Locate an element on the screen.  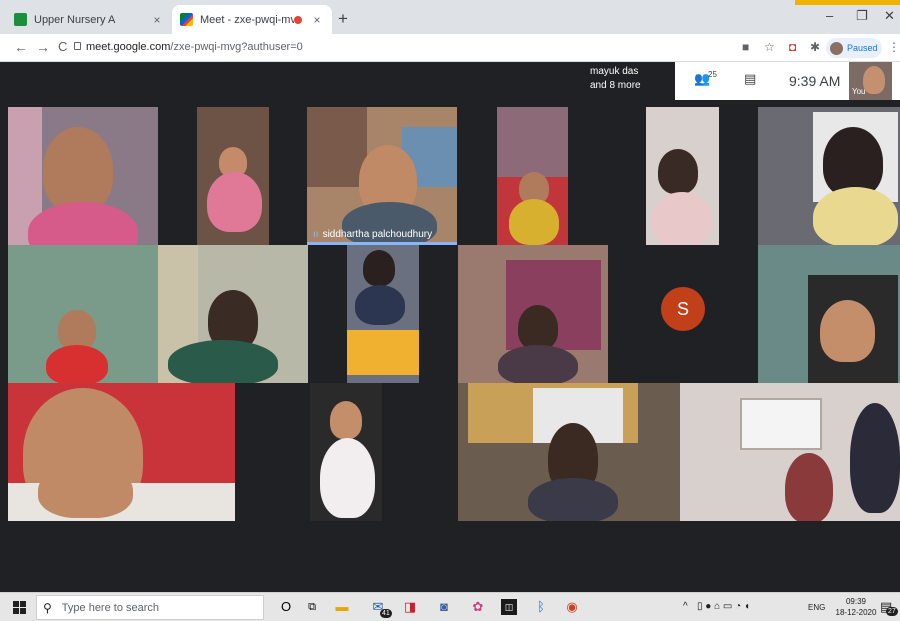
recording-icon is located at coordinates (298, 19).